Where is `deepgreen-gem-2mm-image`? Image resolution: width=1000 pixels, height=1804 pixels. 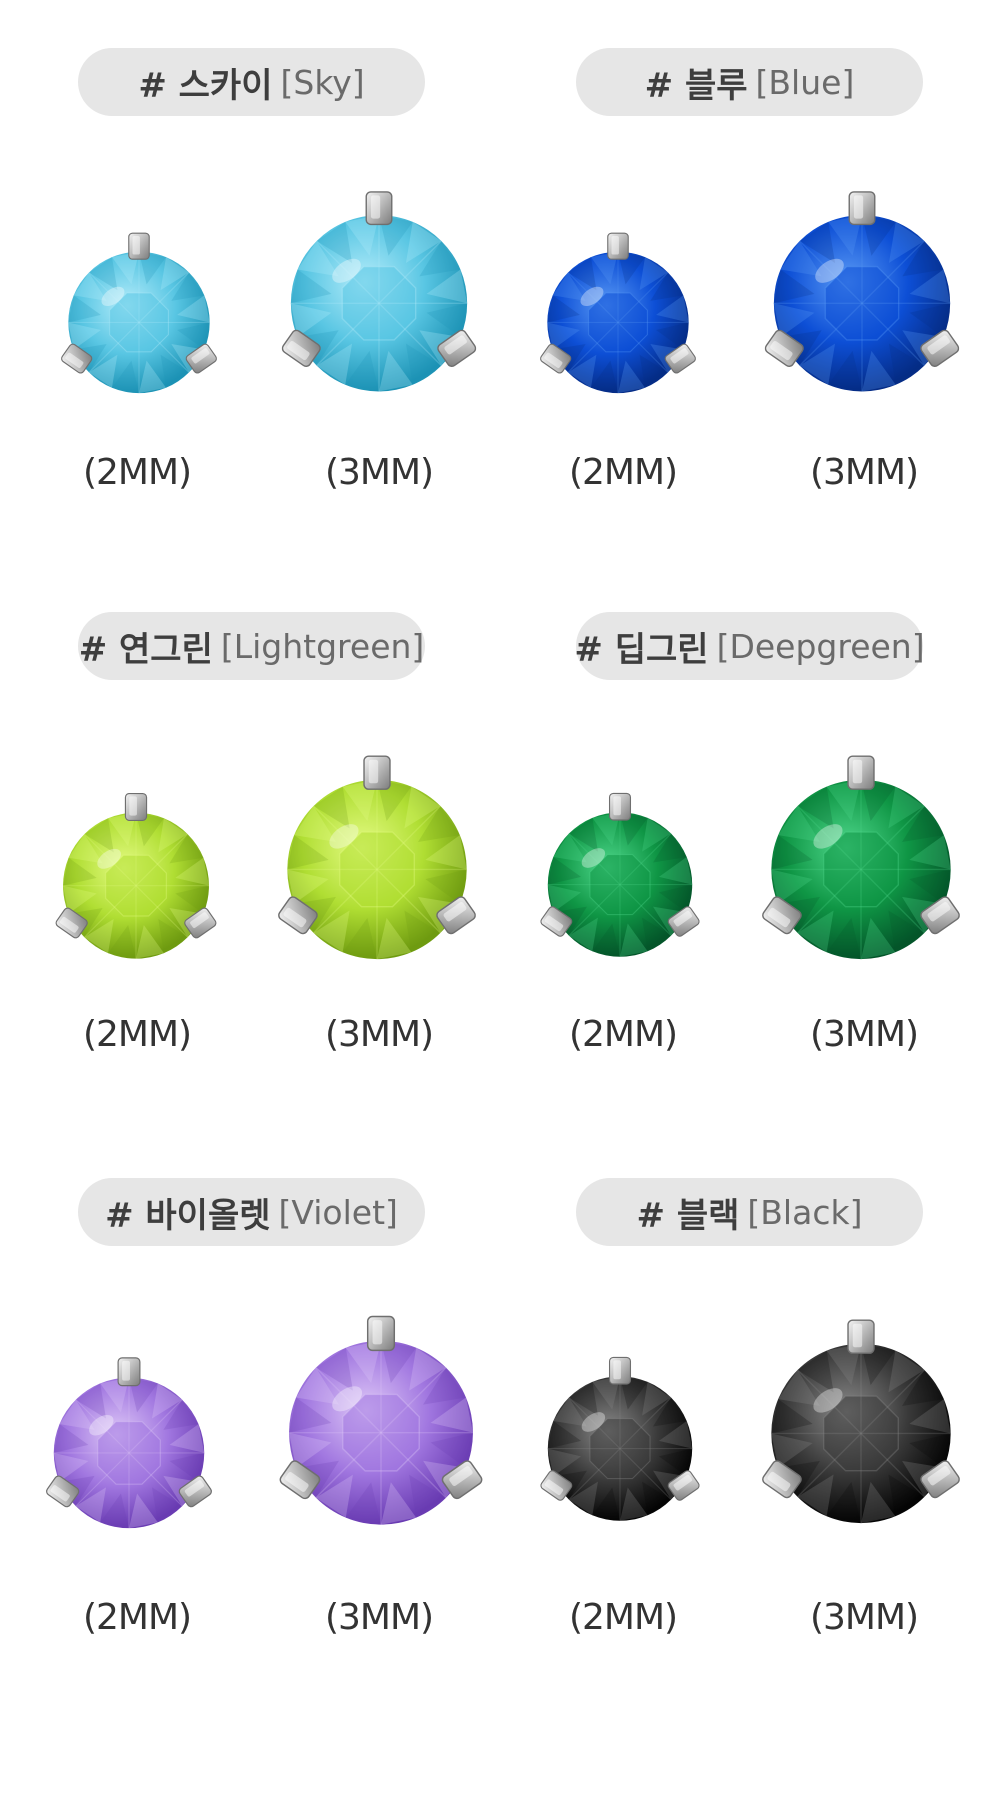
deepgreen-gem-2mm-image is located at coordinates (620, 874).